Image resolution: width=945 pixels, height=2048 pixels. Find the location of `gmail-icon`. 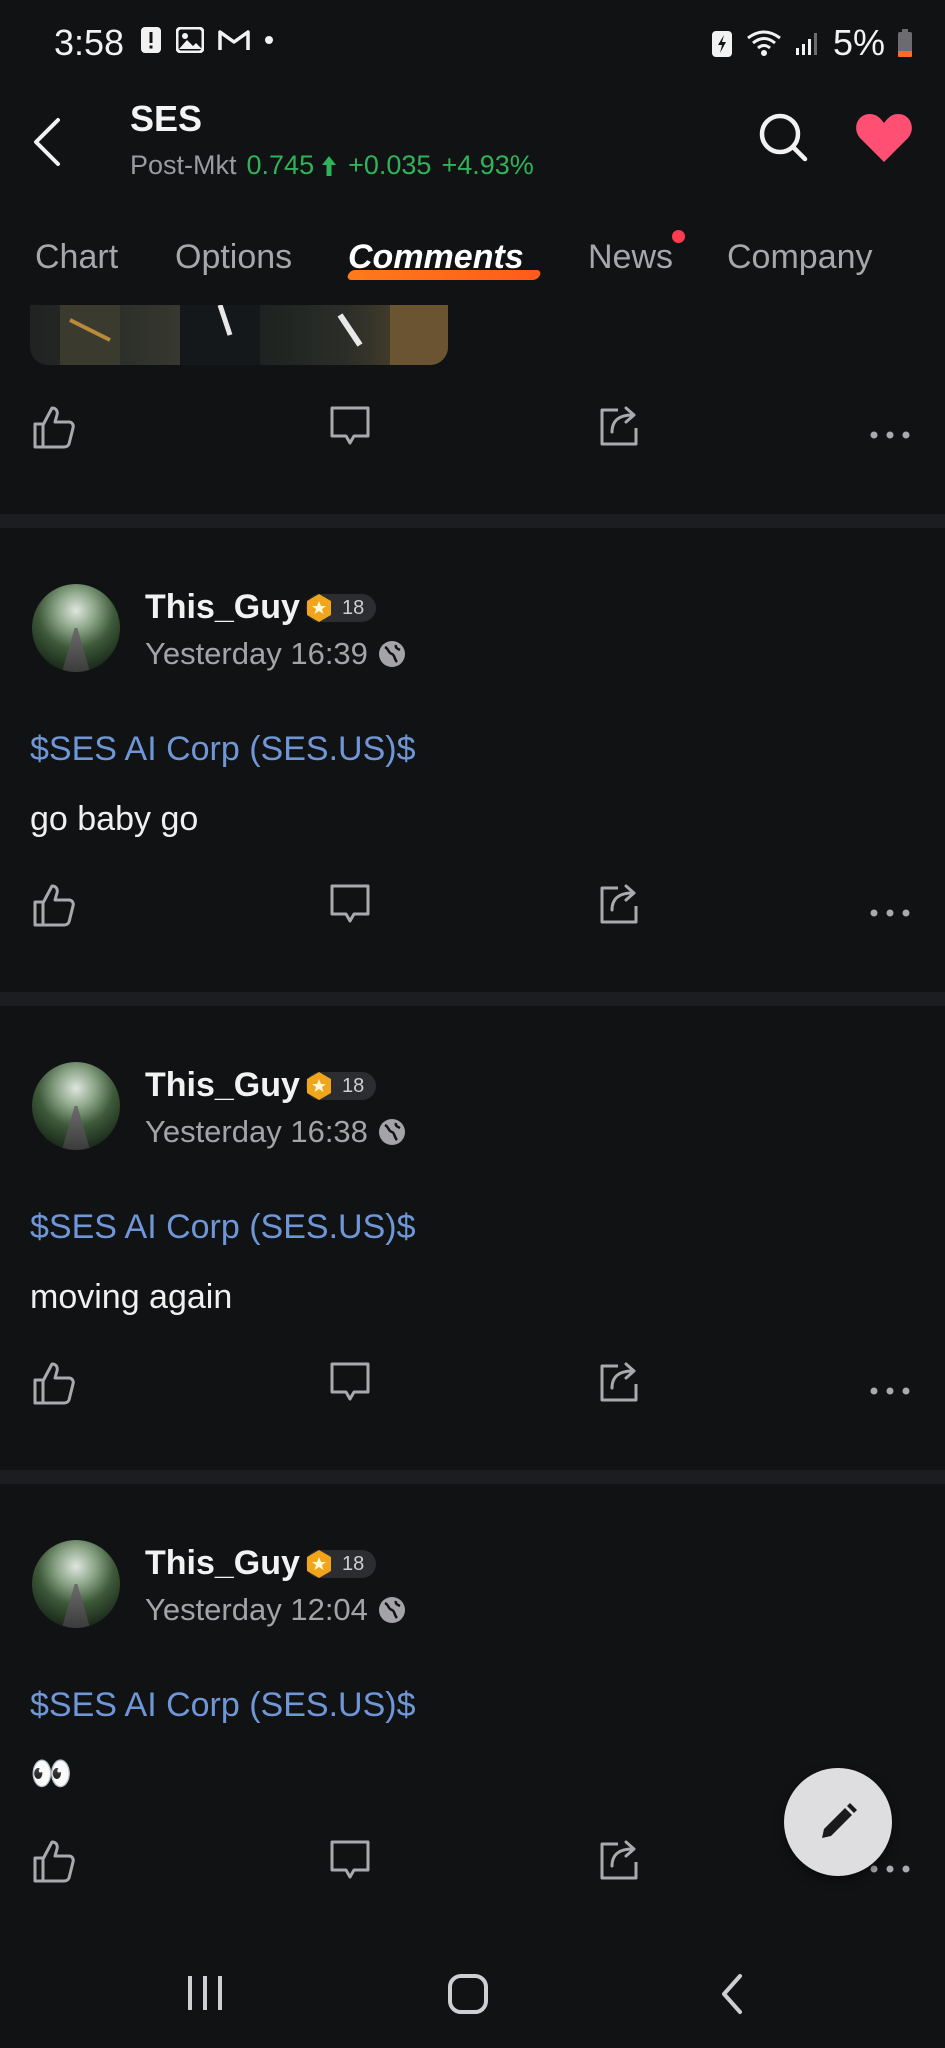

gmail-icon is located at coordinates (234, 40).